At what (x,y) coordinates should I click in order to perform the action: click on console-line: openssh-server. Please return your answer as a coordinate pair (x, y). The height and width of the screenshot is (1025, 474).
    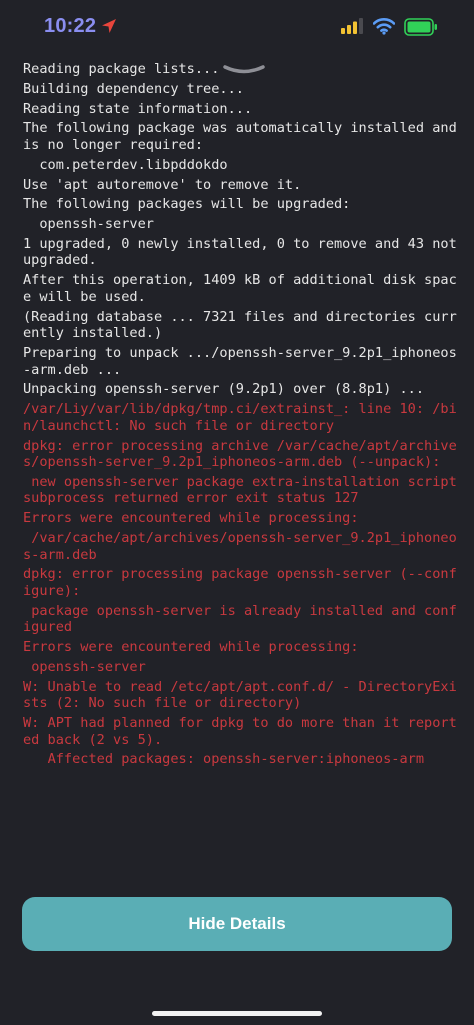
    Looking at the image, I should click on (241, 226).